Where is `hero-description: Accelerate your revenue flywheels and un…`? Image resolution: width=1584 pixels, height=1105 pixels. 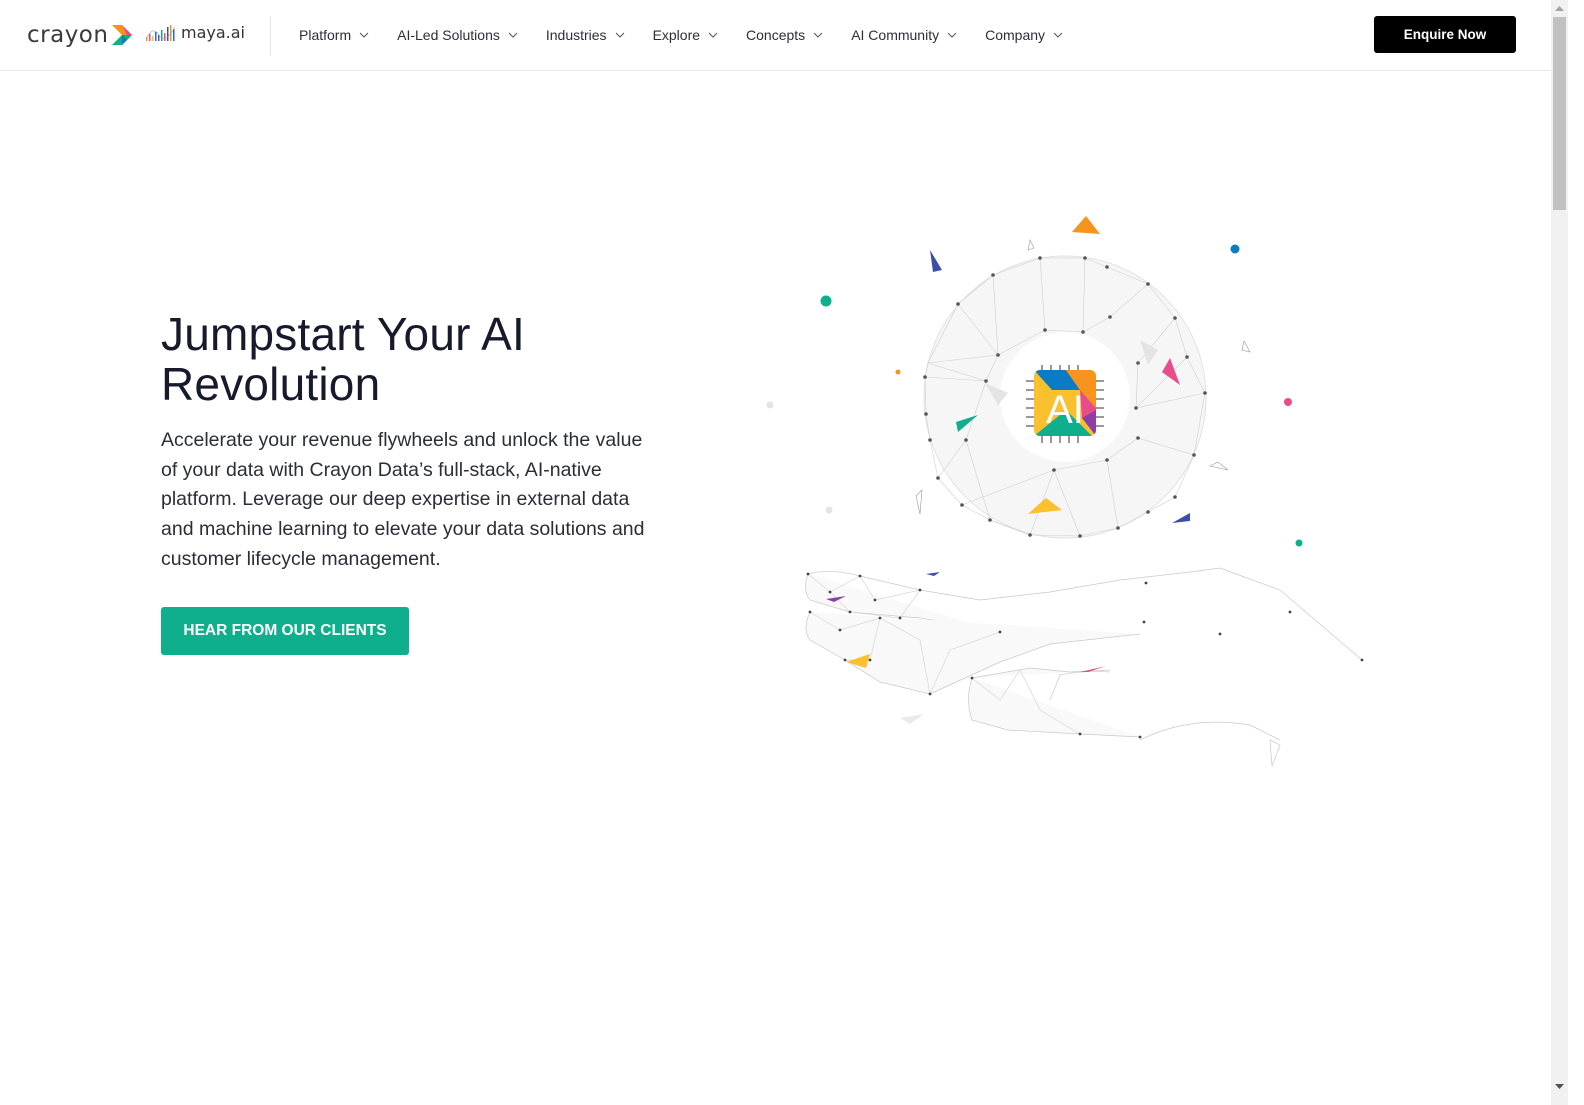 hero-description: Accelerate your revenue flywheels and un… is located at coordinates (403, 499).